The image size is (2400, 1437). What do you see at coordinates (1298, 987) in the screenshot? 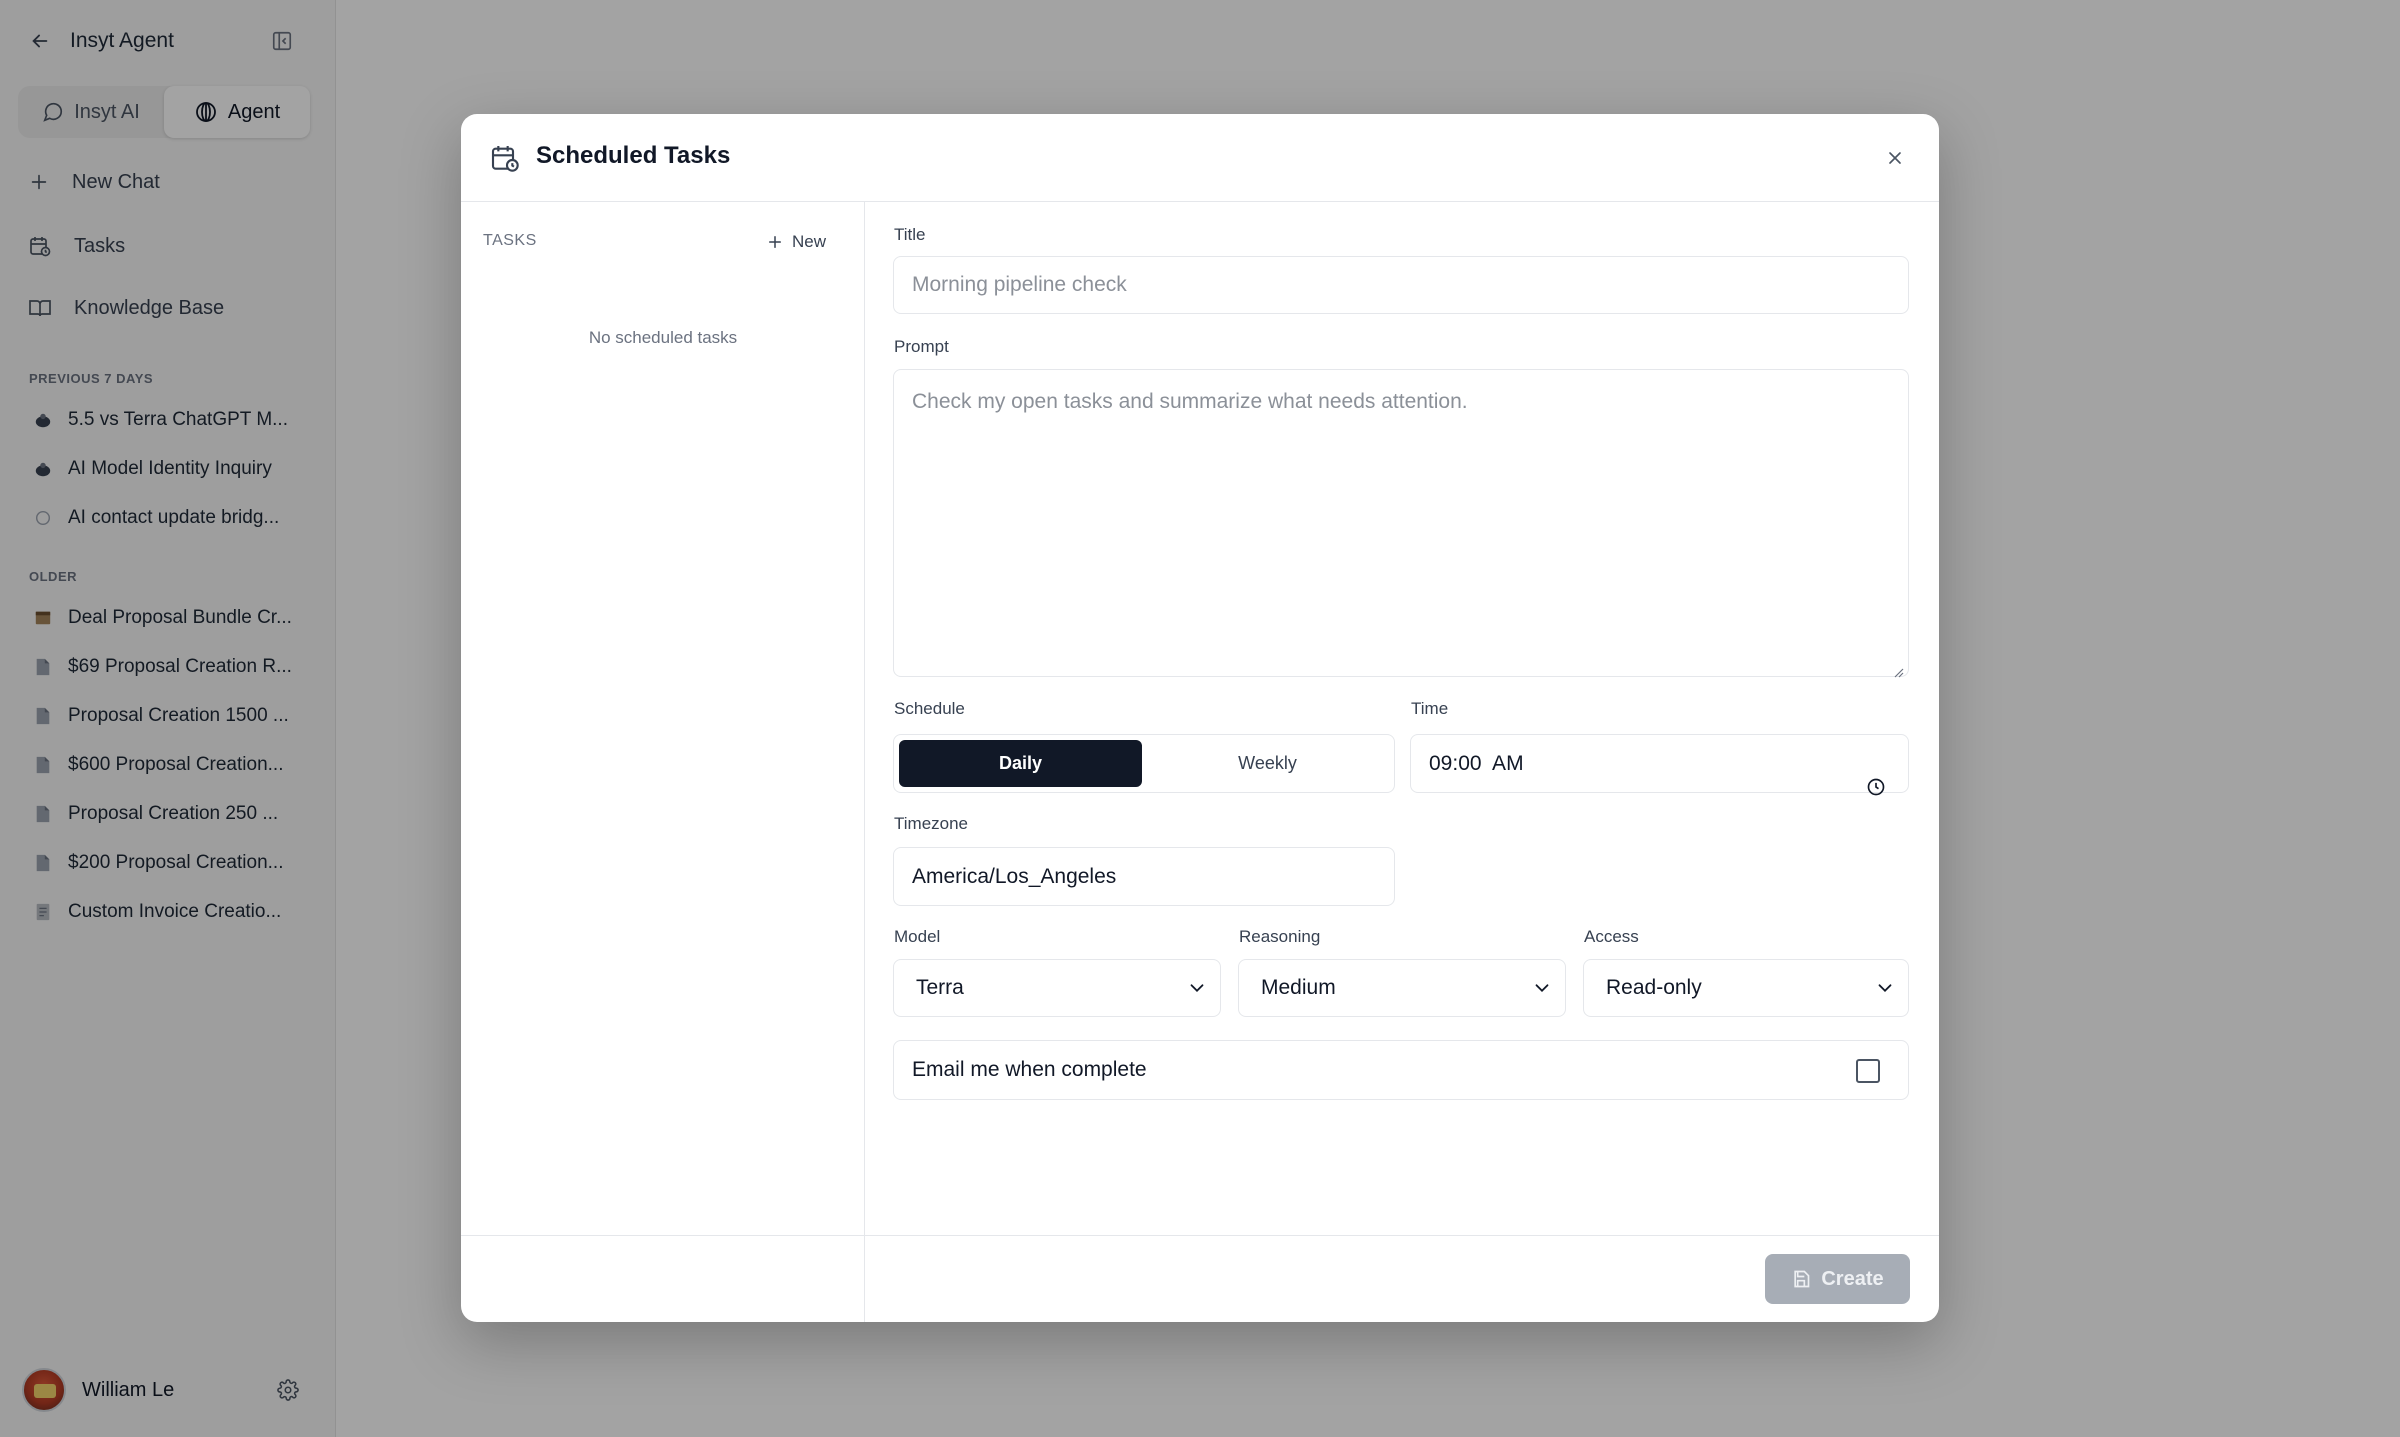
I see `reasoning-value: Medium` at bounding box center [1298, 987].